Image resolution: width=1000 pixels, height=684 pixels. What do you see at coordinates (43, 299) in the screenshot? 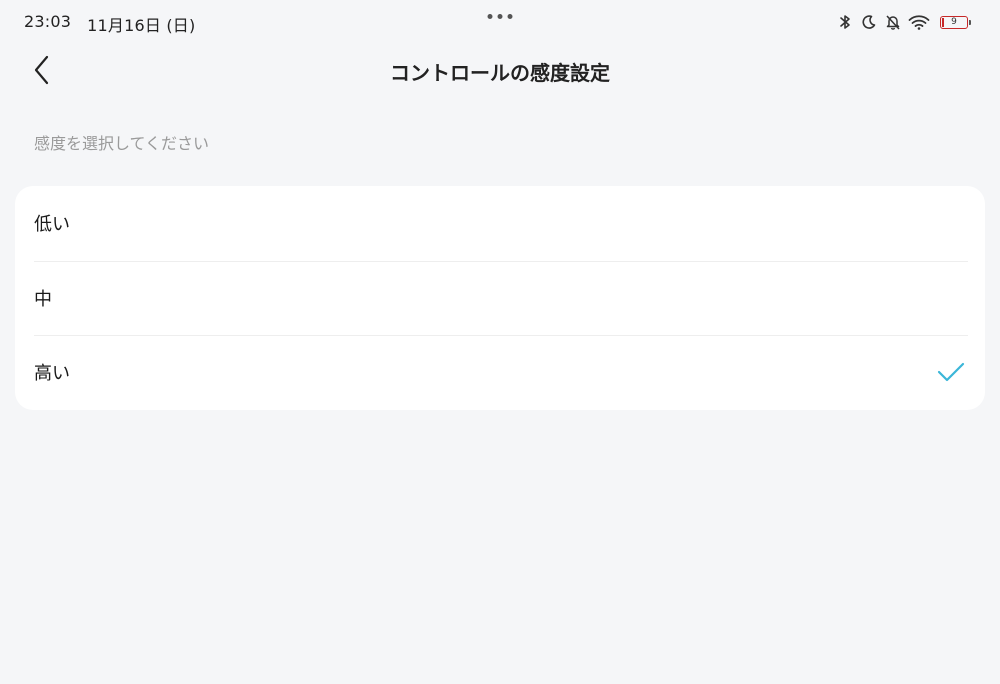
I see `option-label: 中` at bounding box center [43, 299].